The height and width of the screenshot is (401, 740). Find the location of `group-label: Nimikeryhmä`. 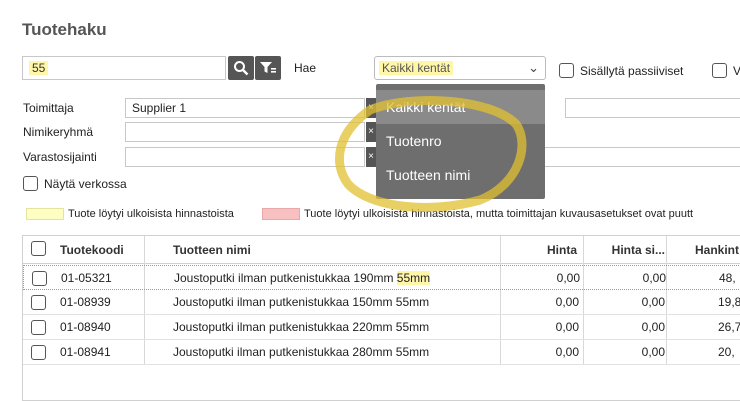

group-label: Nimikeryhmä is located at coordinates (58, 132).